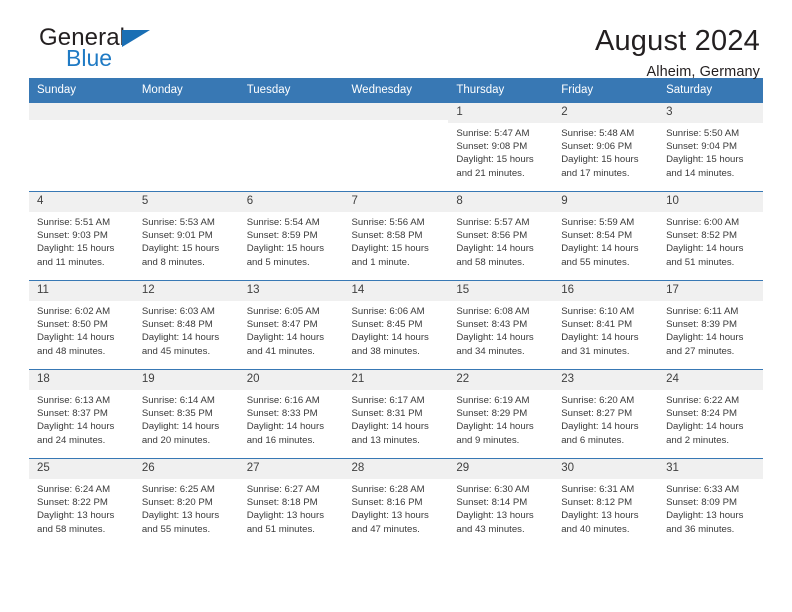 The width and height of the screenshot is (792, 612). Describe the element at coordinates (598, 401) in the screenshot. I see `sunrise-time: Sunrise: 6:20 AM` at that location.